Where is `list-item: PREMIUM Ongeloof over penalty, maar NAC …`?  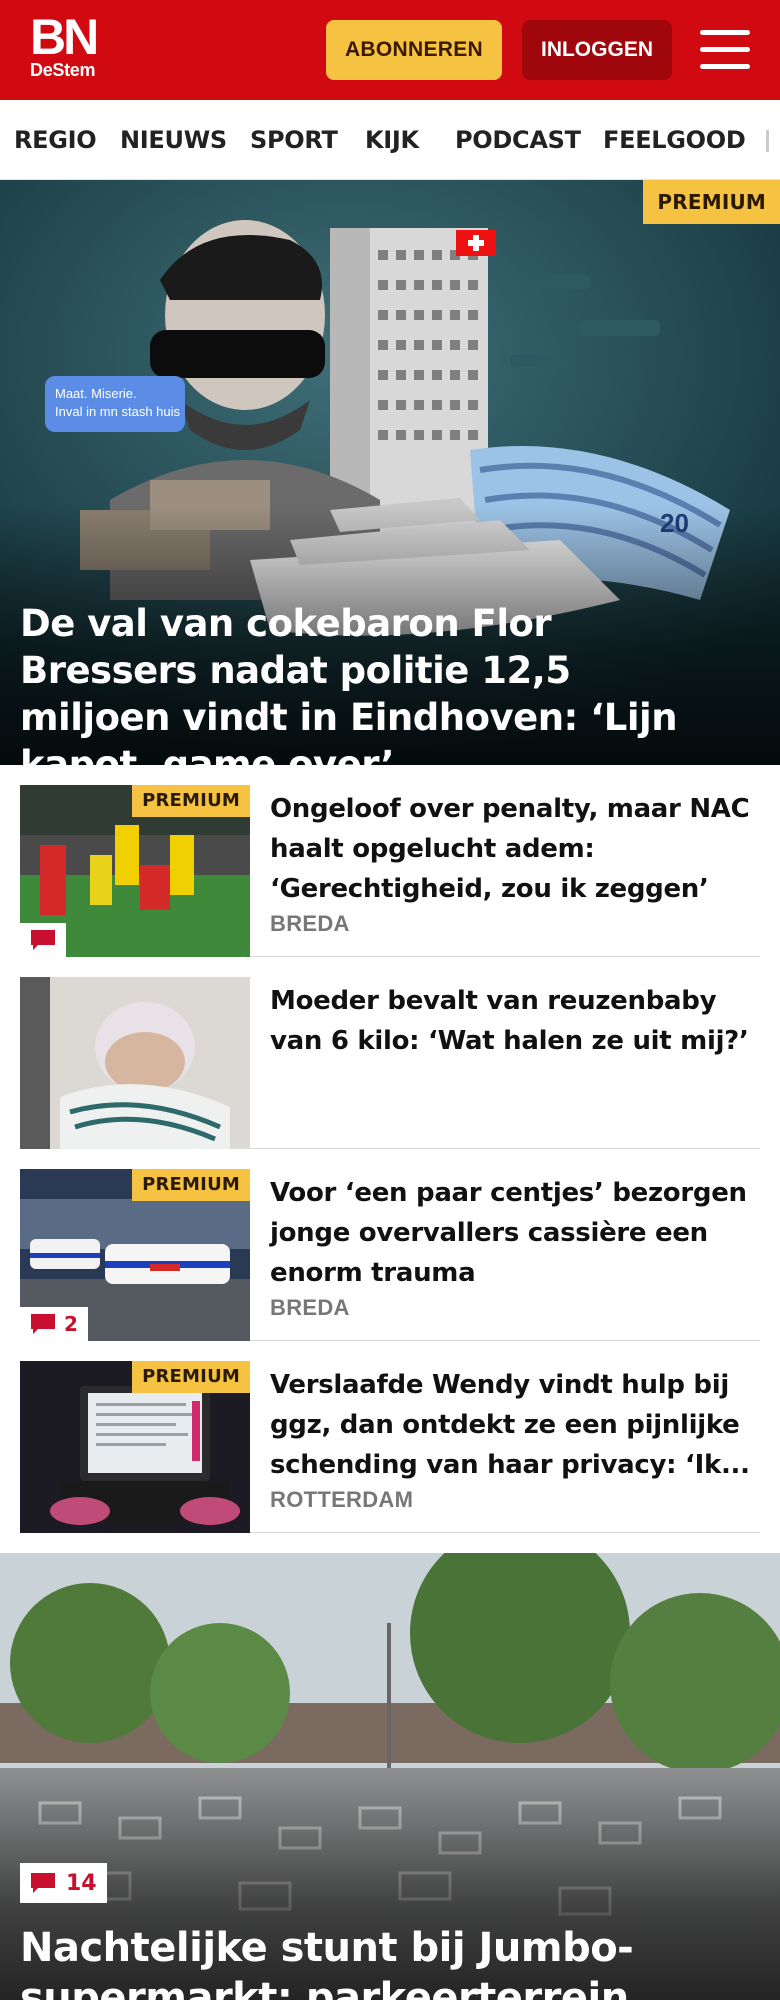
list-item: PREMIUM Ongeloof over penalty, maar NAC … is located at coordinates (390, 871).